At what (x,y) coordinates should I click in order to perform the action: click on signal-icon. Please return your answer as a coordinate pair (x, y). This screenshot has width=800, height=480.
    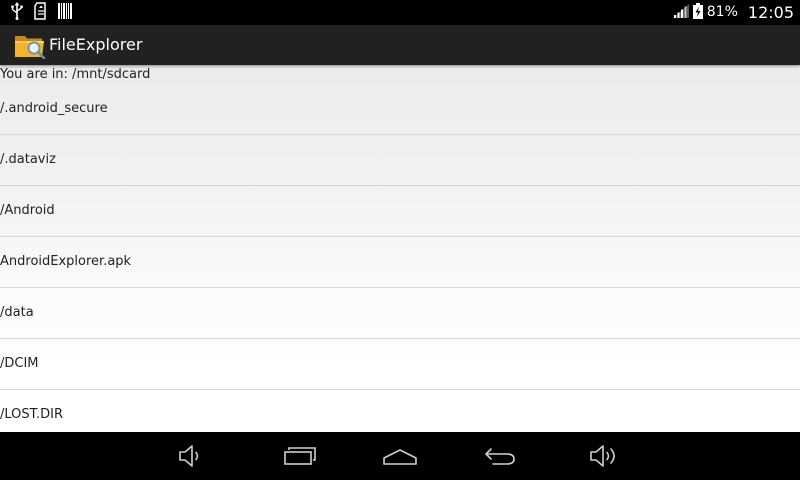
    Looking at the image, I should click on (680, 12).